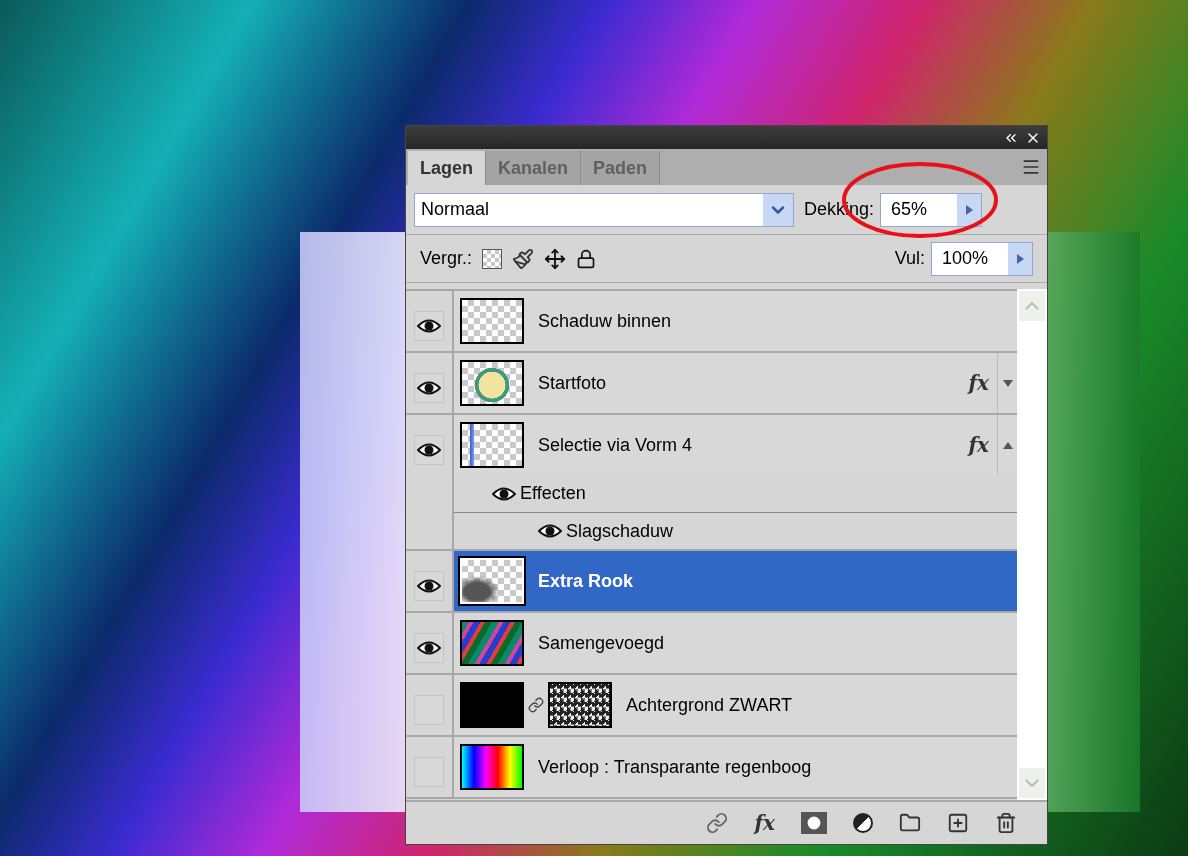  Describe the element at coordinates (735, 581) in the screenshot. I see `layer-row: Extra Rook` at that location.